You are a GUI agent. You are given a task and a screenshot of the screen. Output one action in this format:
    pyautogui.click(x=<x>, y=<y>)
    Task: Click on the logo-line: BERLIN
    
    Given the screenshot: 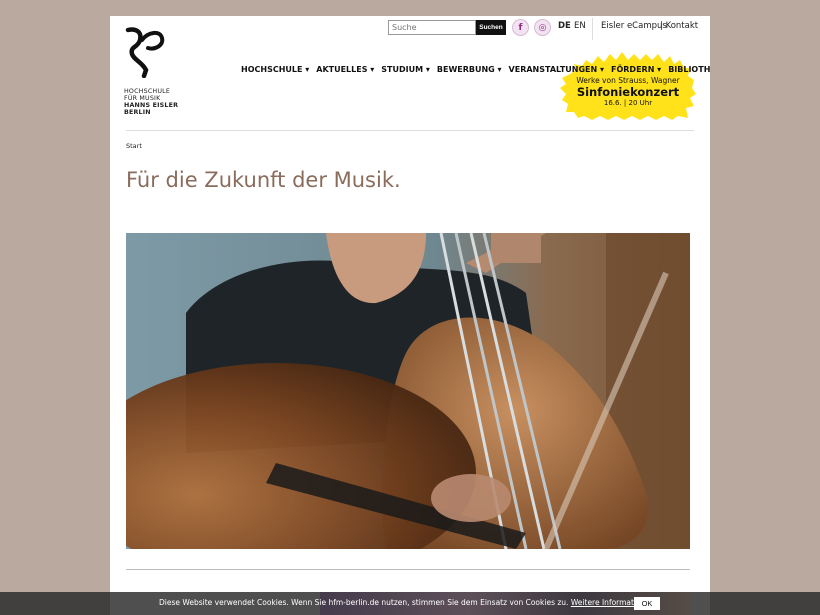 What is the action you would take?
    pyautogui.click(x=137, y=112)
    